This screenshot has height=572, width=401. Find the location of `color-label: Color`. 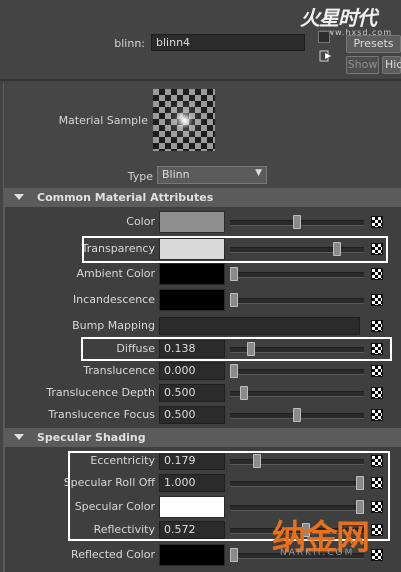

color-label: Color is located at coordinates (140, 221).